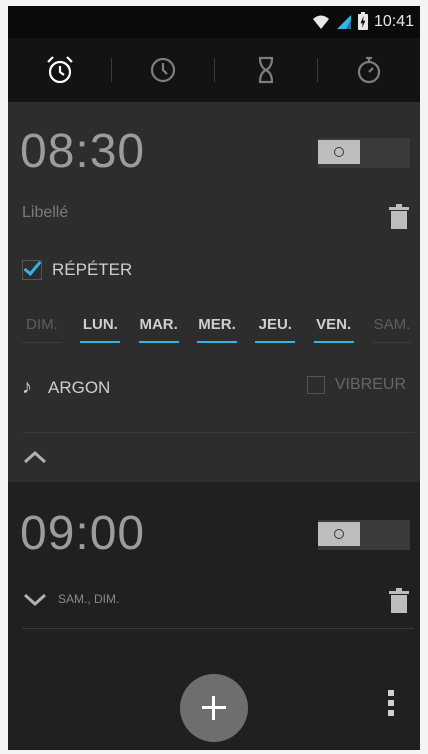 This screenshot has height=754, width=428. I want to click on status-bar: 10:41, so click(214, 22).